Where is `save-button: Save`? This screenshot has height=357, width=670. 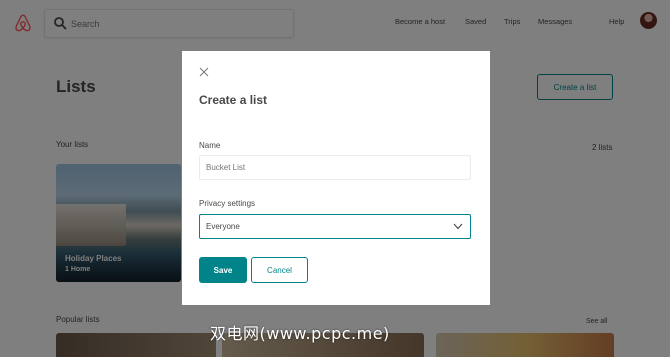
save-button: Save is located at coordinates (223, 270).